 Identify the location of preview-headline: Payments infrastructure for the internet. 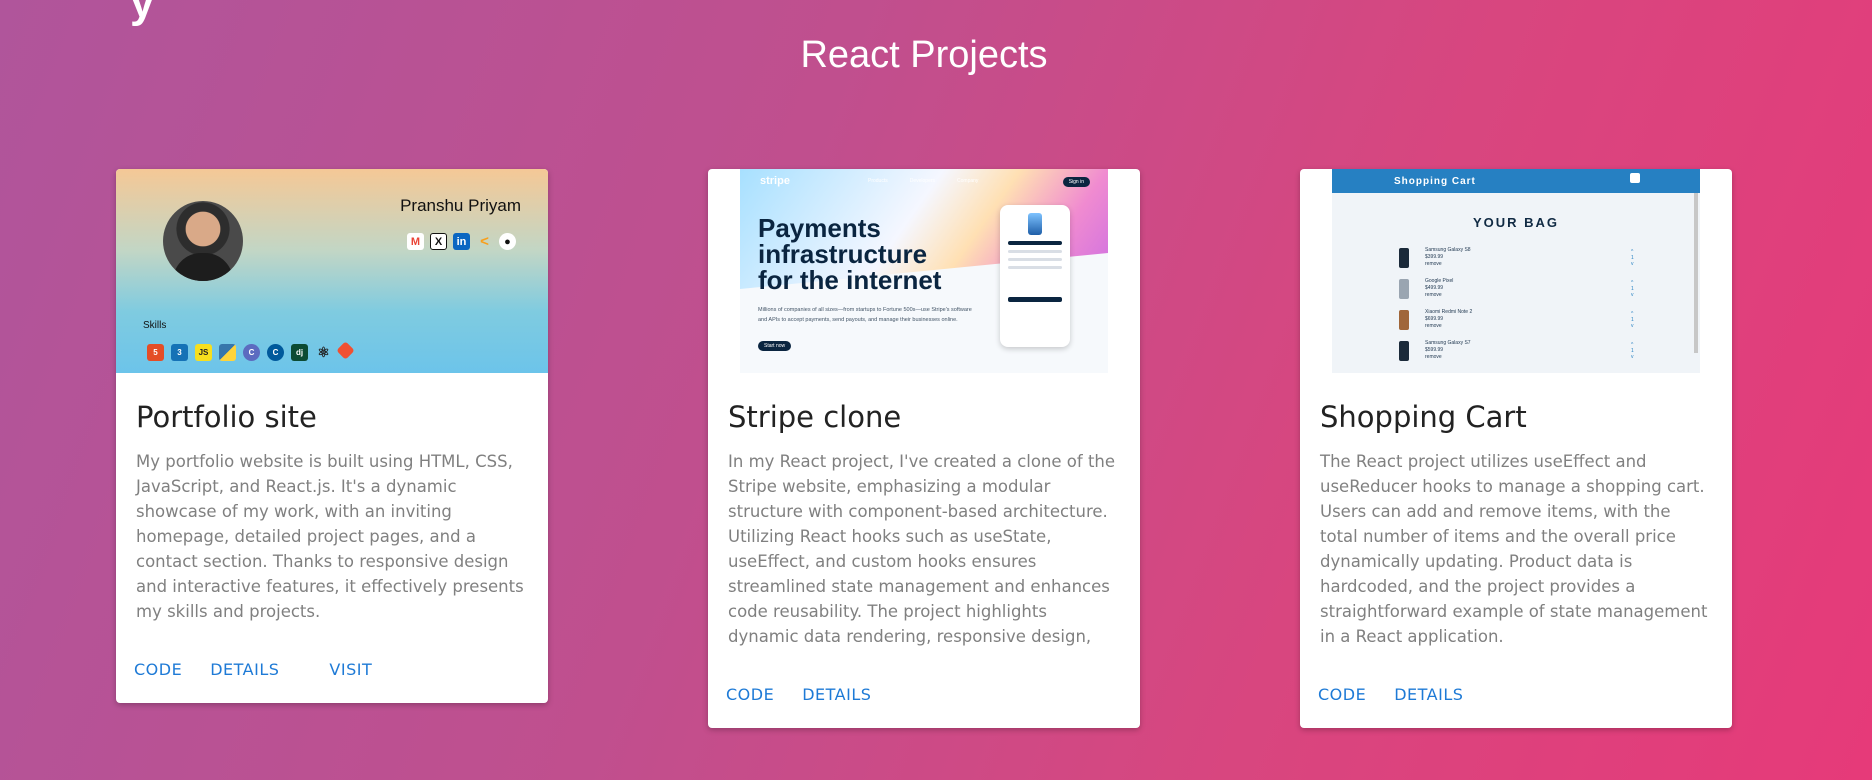
(850, 254).